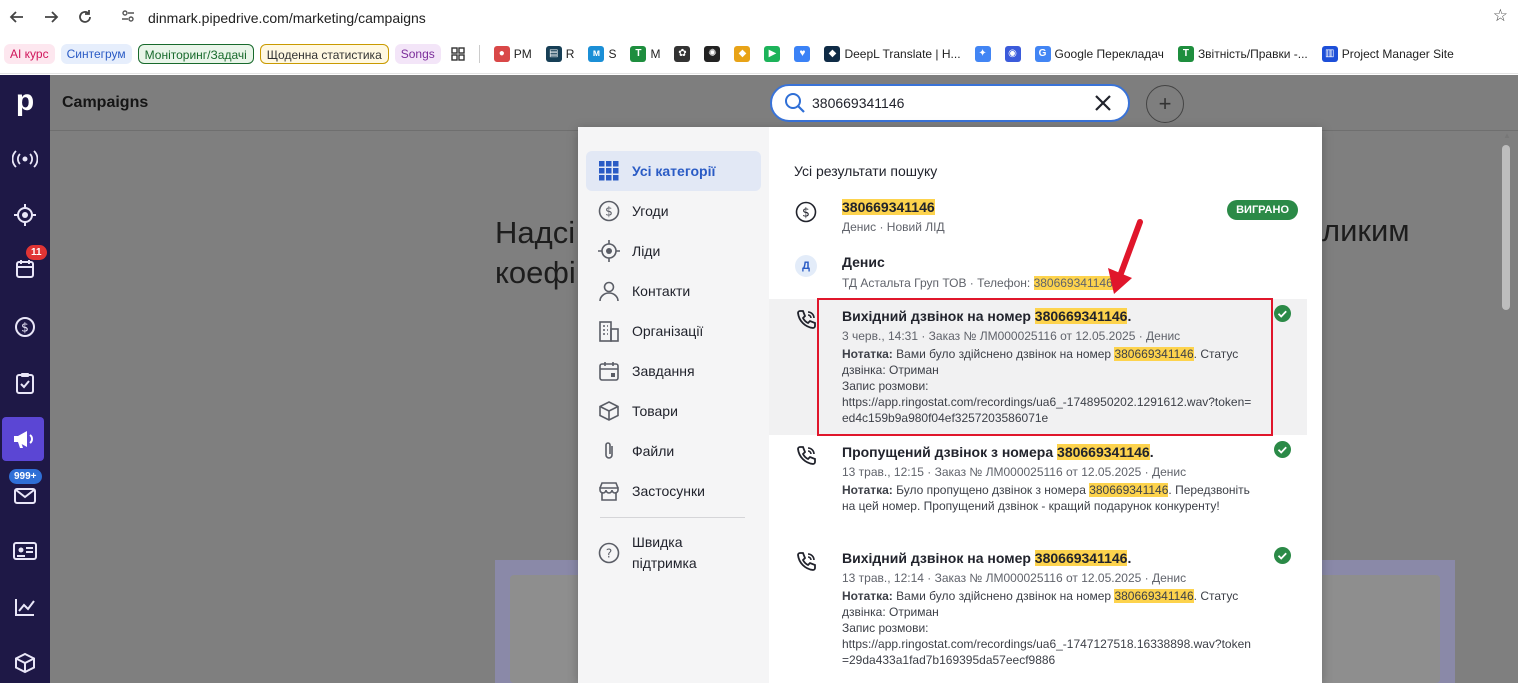 The height and width of the screenshot is (683, 1518). What do you see at coordinates (938, 558) in the screenshot?
I see `call-title-text: Вихідний дзвінок на номер` at bounding box center [938, 558].